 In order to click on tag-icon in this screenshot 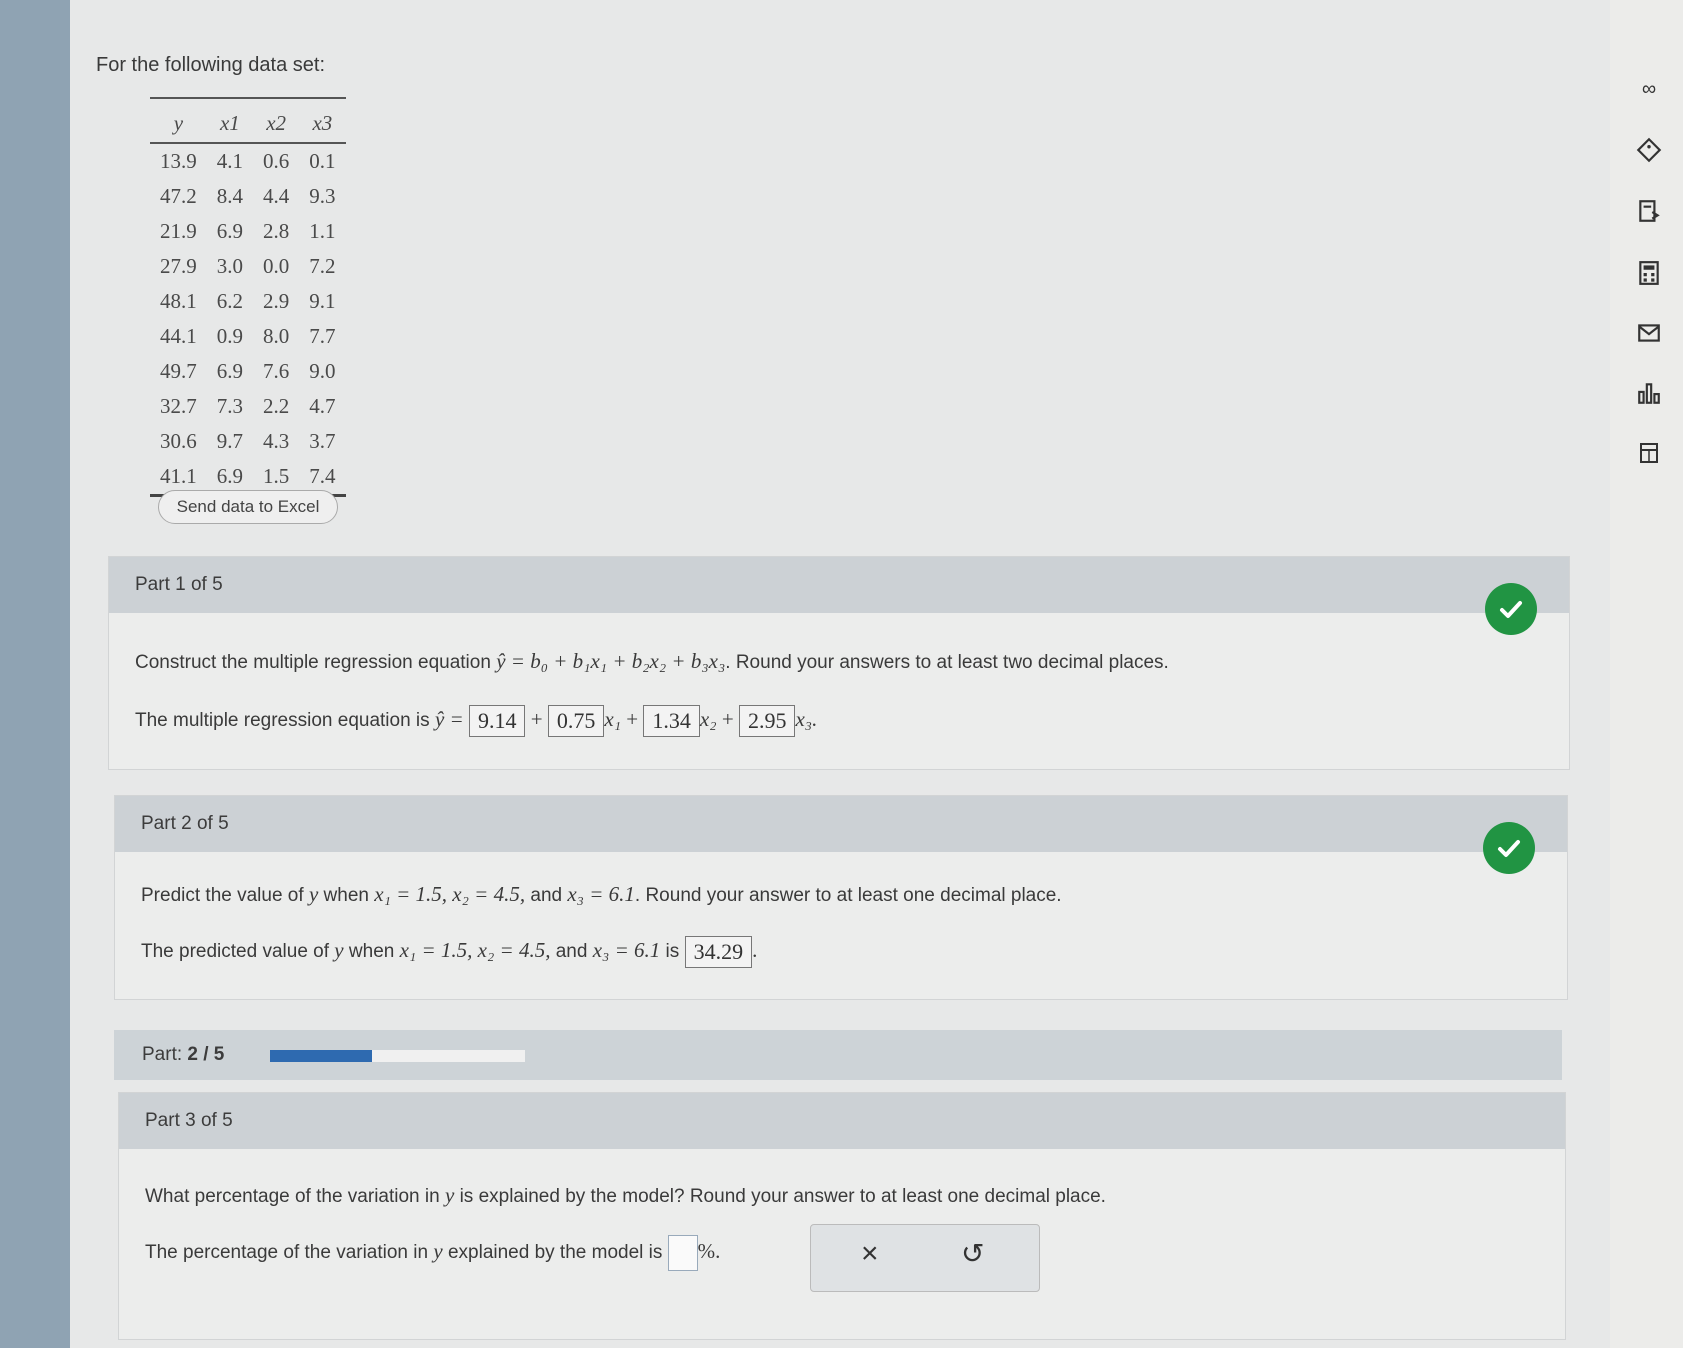, I will do `click(1649, 150)`.